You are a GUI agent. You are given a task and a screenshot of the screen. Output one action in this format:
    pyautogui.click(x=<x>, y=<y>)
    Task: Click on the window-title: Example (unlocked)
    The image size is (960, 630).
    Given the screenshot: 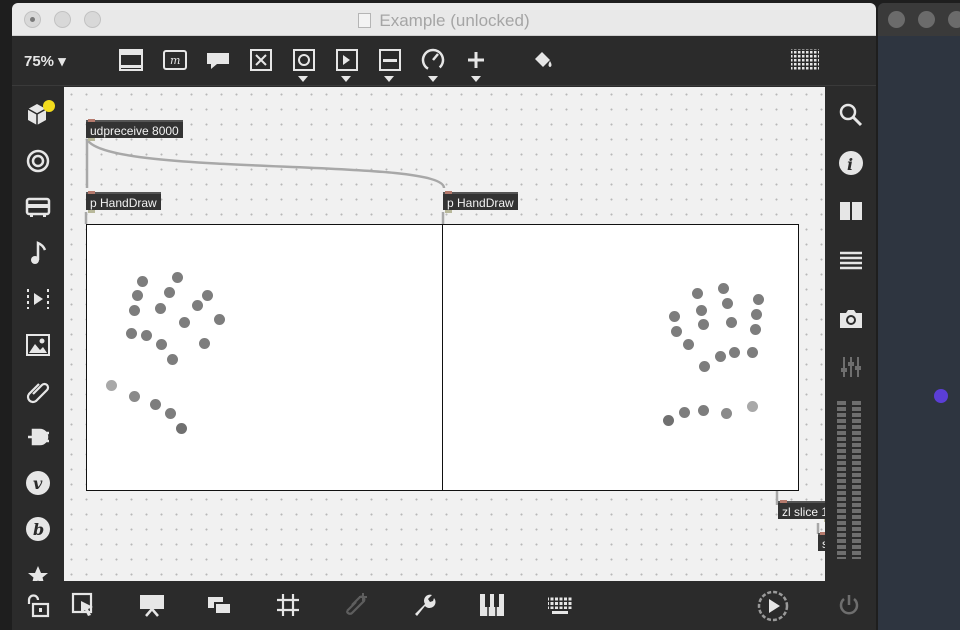 What is the action you would take?
    pyautogui.click(x=444, y=21)
    